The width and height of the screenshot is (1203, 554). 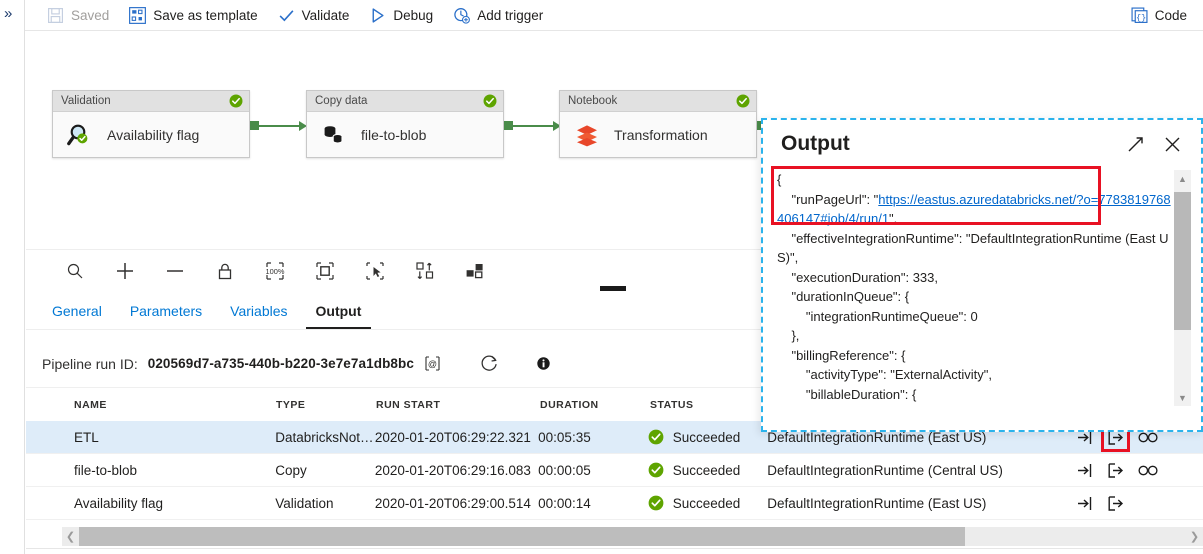 I want to click on code-button: {} Code, so click(x=1159, y=15).